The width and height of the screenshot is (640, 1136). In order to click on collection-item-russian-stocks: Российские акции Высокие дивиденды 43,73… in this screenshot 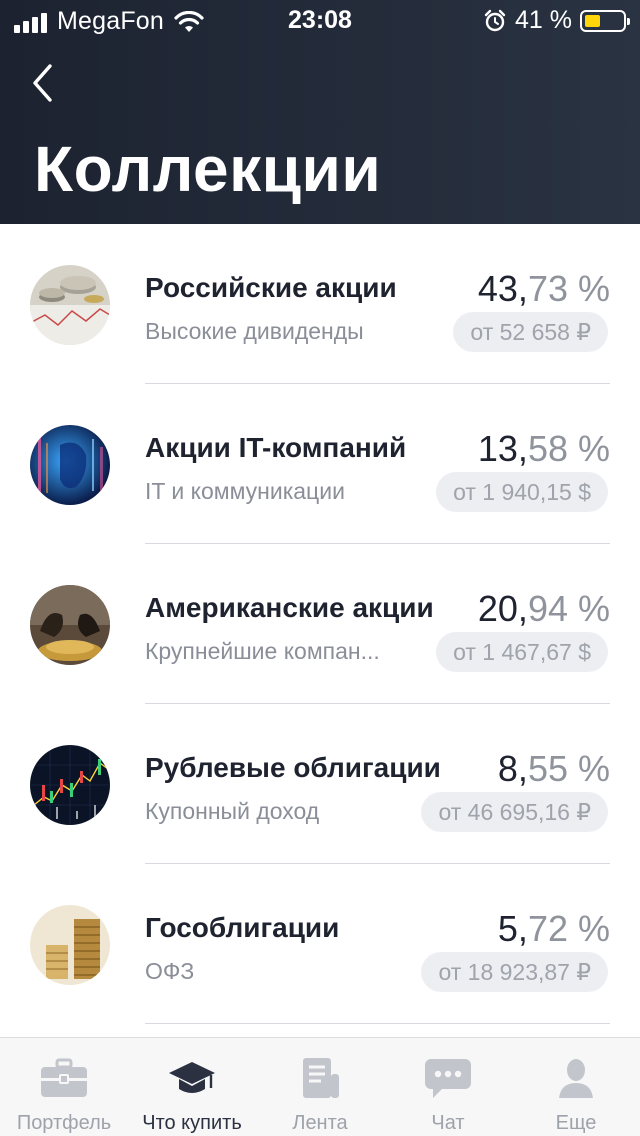, I will do `click(320, 304)`.